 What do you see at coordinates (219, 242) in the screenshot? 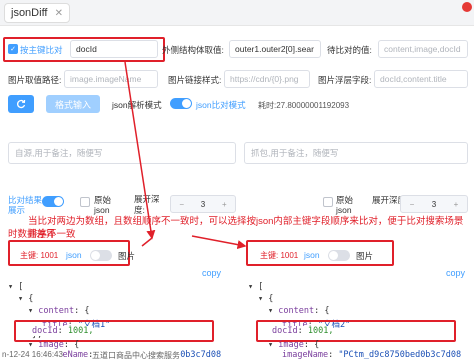
I see `arrow-to-right-key` at bounding box center [219, 242].